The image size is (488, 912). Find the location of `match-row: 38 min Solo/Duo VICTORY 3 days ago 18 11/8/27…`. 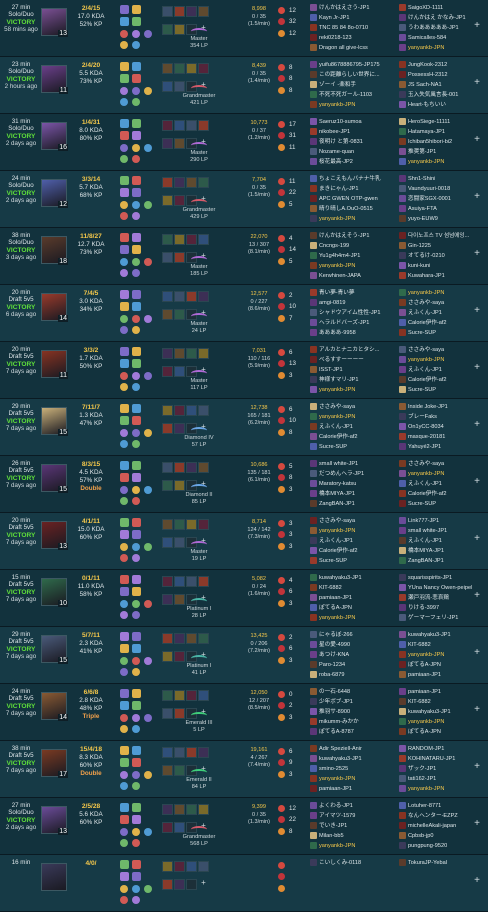

match-row: 38 min Solo/Duo VICTORY 3 days ago 18 11/8/27… is located at coordinates (244, 256).